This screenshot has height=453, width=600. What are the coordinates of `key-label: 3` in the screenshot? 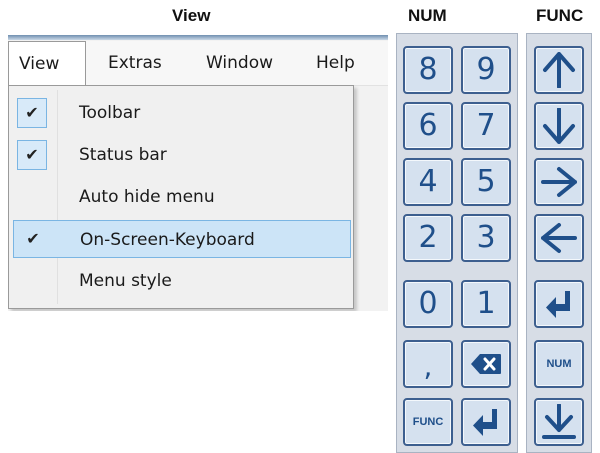 It's located at (486, 237).